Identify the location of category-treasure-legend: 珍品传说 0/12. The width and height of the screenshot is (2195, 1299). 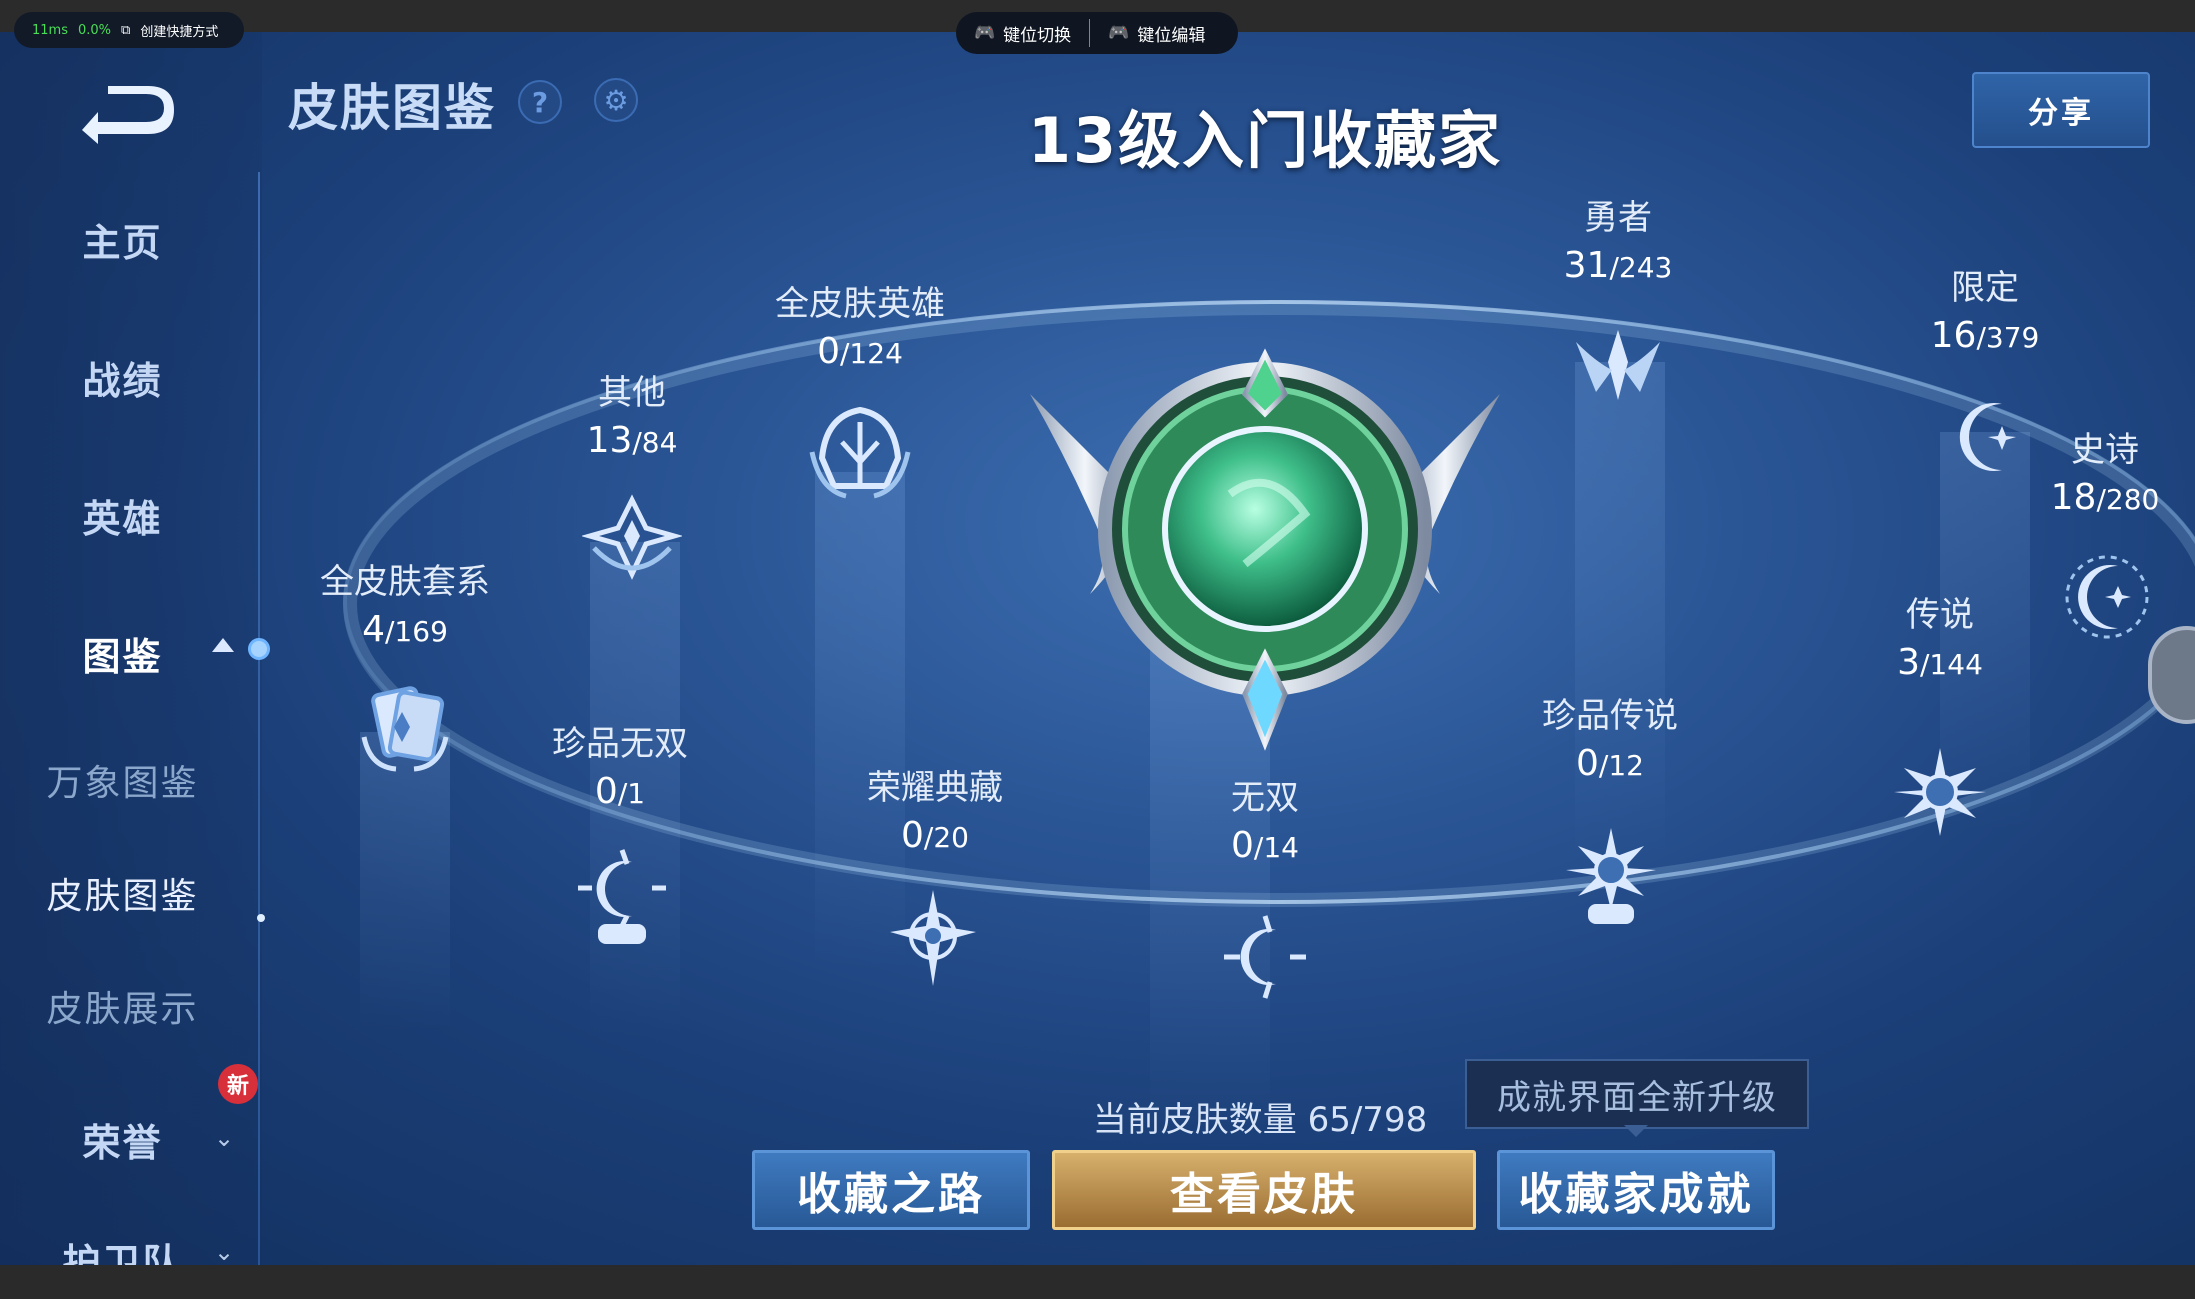
(1610, 736).